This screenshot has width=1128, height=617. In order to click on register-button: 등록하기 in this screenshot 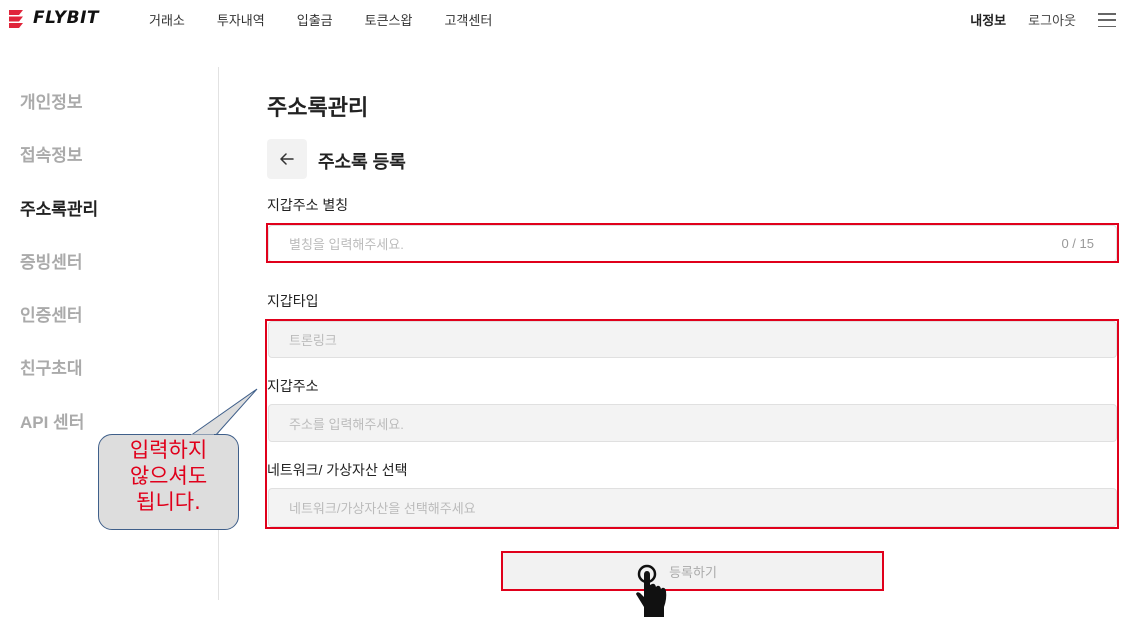, I will do `click(693, 571)`.